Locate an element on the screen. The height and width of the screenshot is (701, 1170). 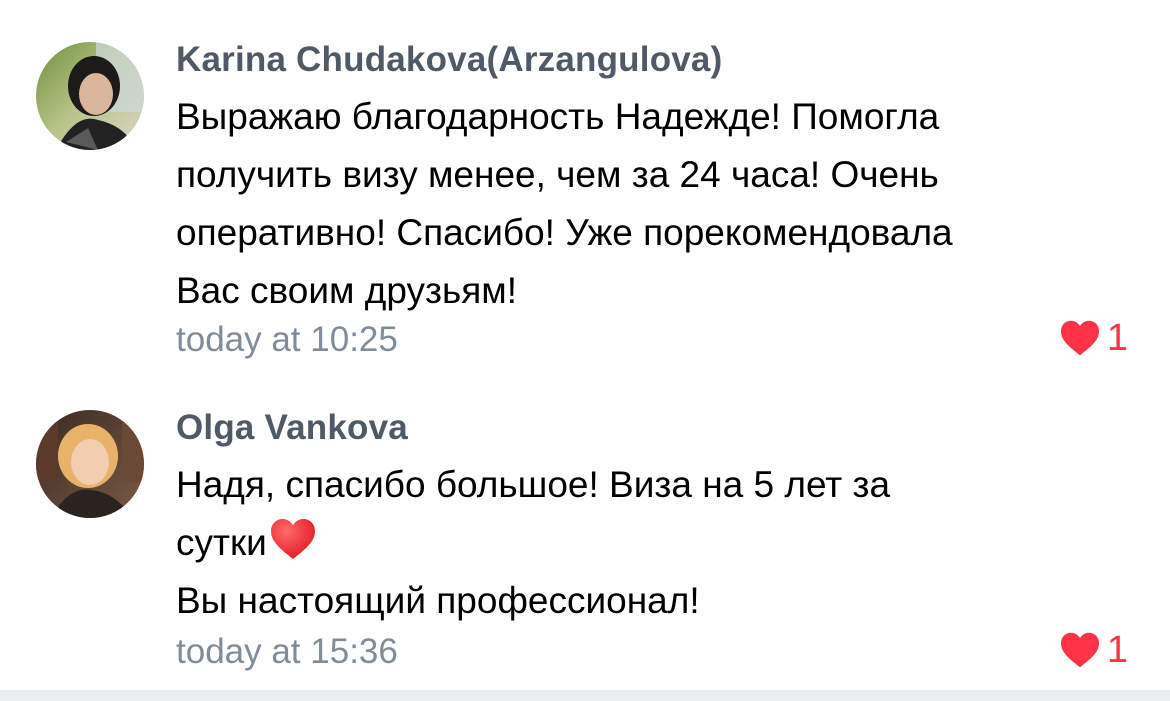
separator is located at coordinates (585, 695).